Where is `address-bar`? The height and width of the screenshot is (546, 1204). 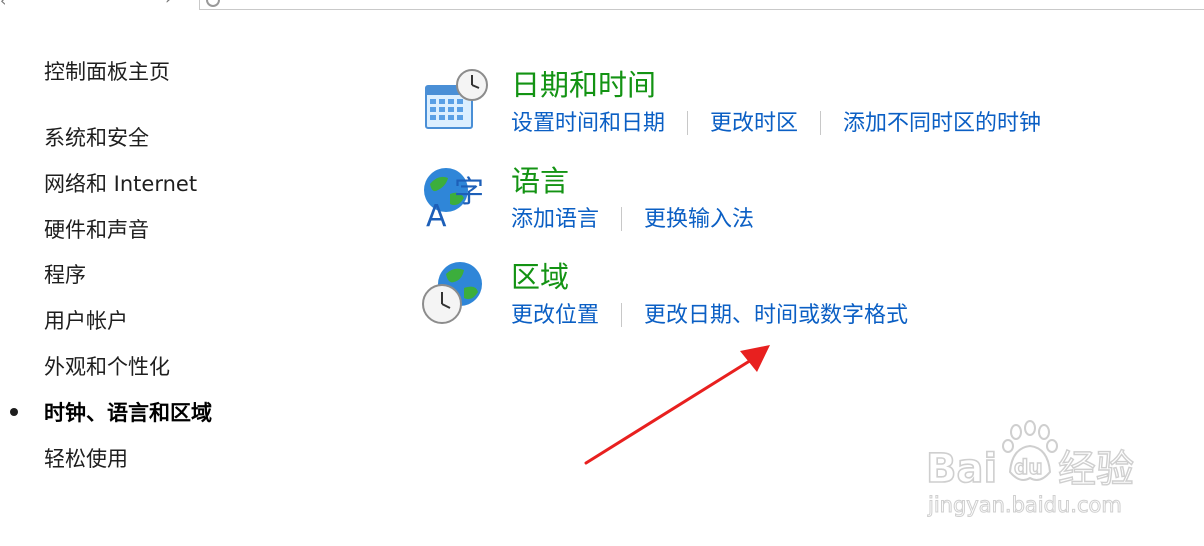
address-bar is located at coordinates (701, 5).